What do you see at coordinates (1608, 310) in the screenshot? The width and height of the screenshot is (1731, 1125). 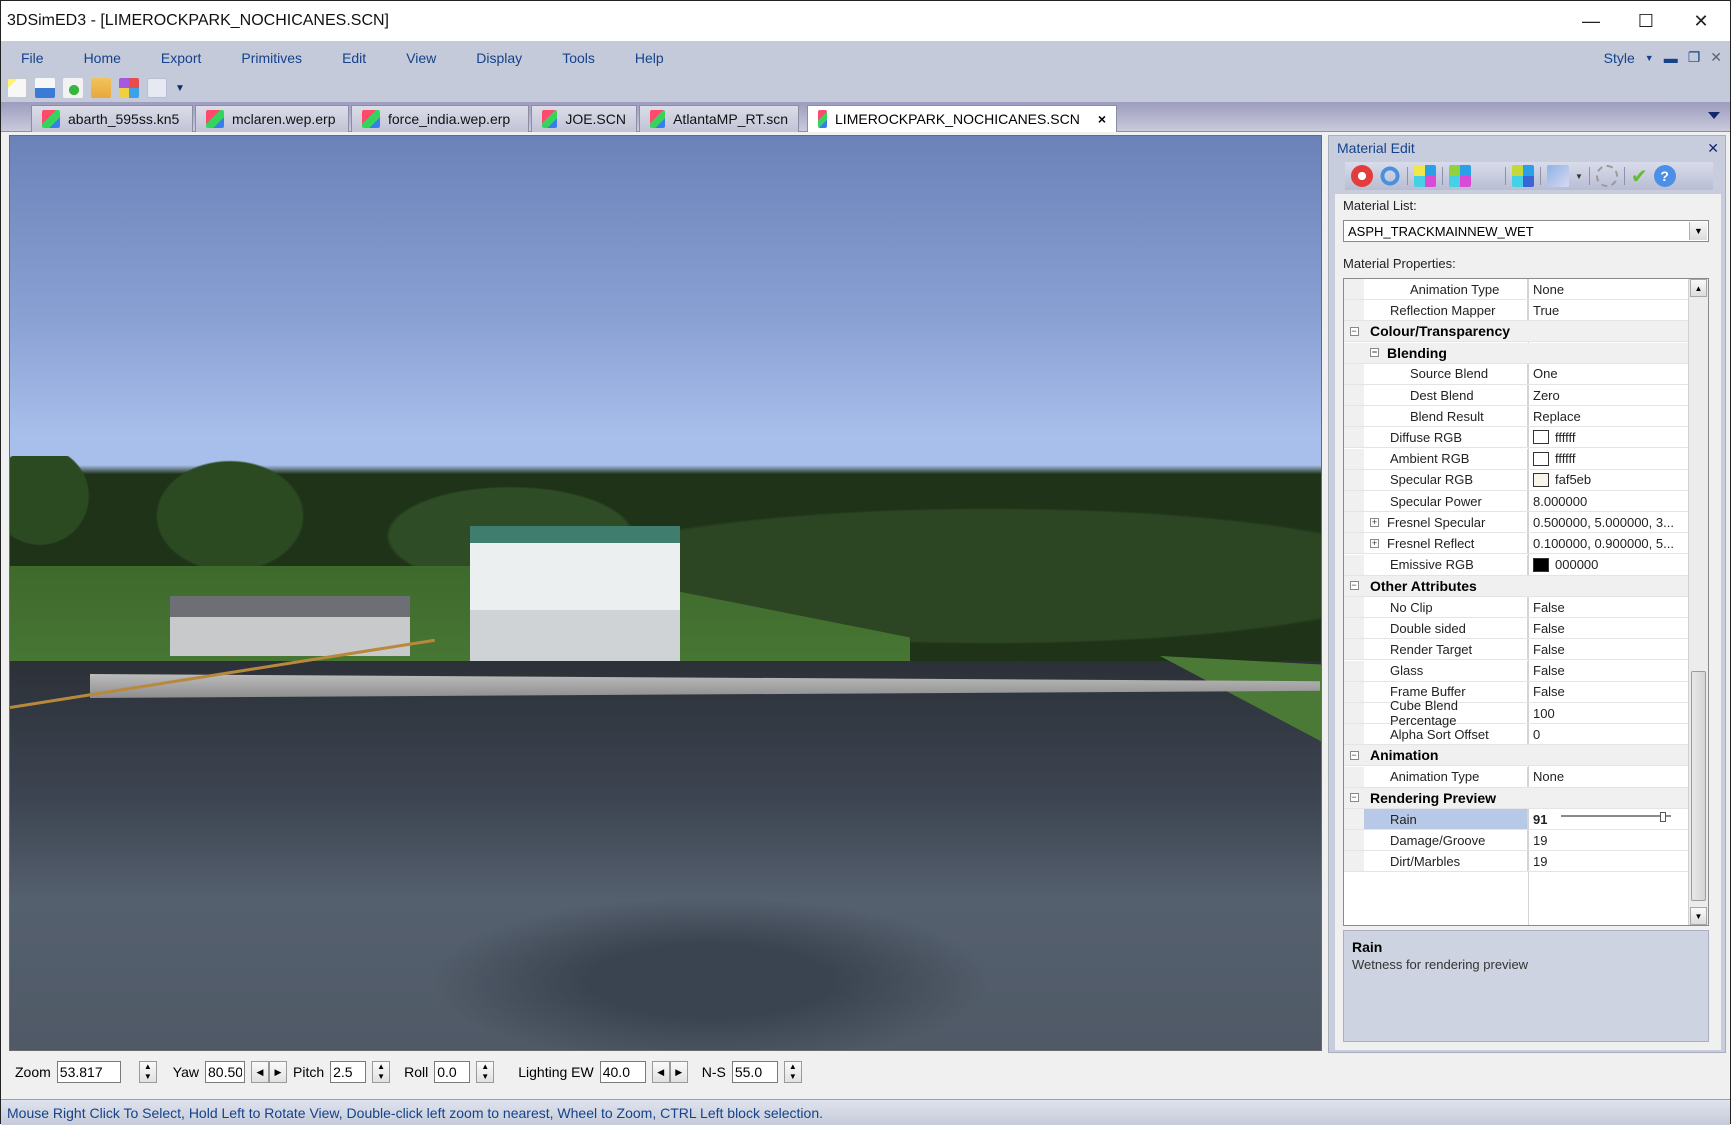 I see `property-value: True` at bounding box center [1608, 310].